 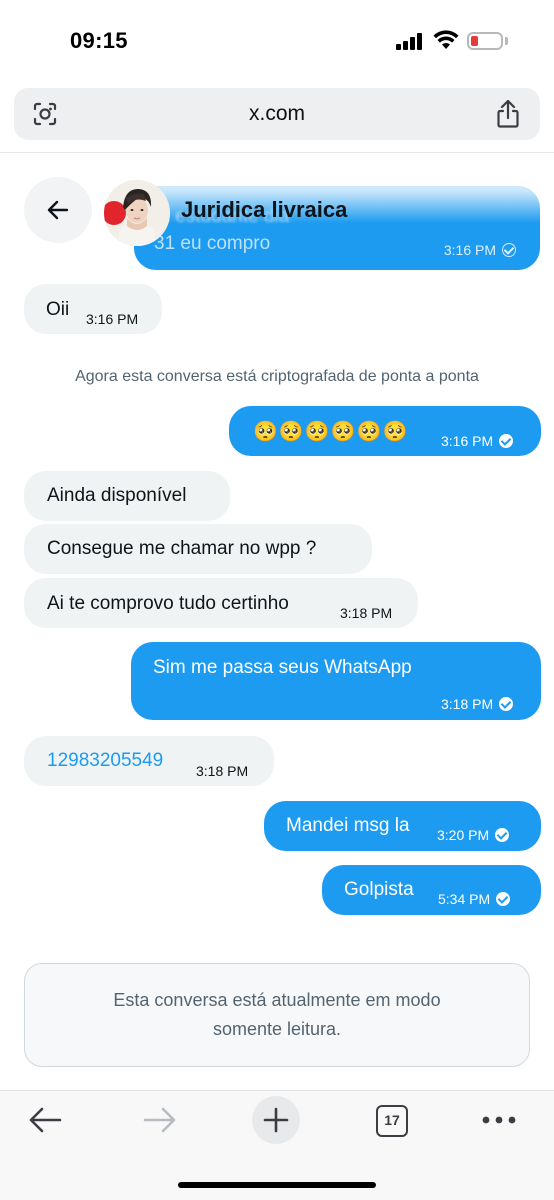 I want to click on read-only-line: Esta conversa está atualmente em modo, so click(x=277, y=1000).